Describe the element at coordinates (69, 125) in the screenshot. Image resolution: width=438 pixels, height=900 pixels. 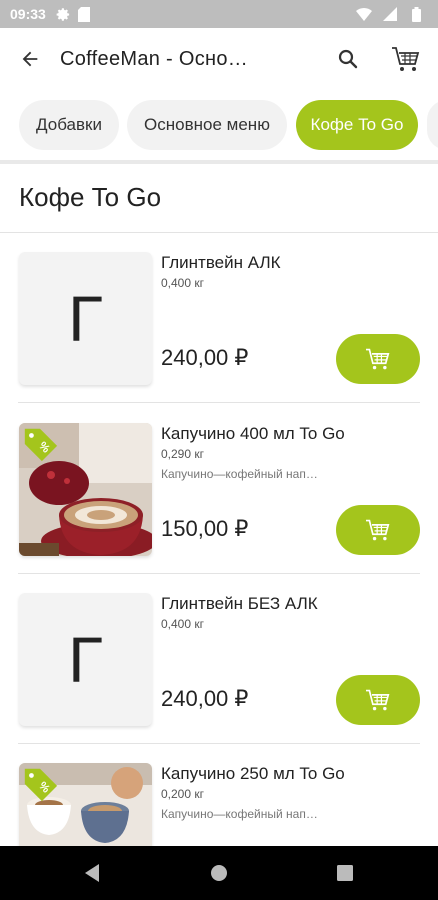
I see `tab-additives: Добавки` at that location.